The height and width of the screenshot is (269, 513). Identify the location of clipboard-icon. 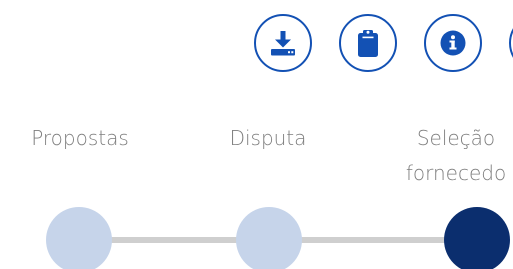
(368, 43).